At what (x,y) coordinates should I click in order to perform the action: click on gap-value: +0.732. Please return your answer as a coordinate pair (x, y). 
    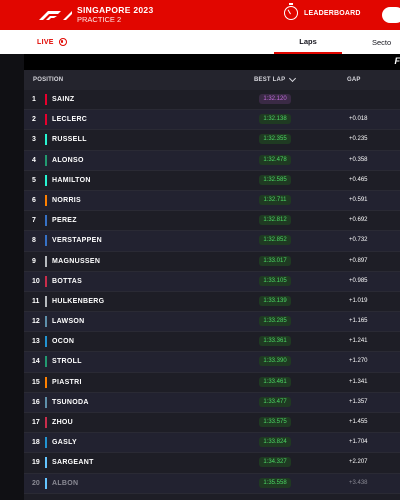
    Looking at the image, I should click on (358, 240).